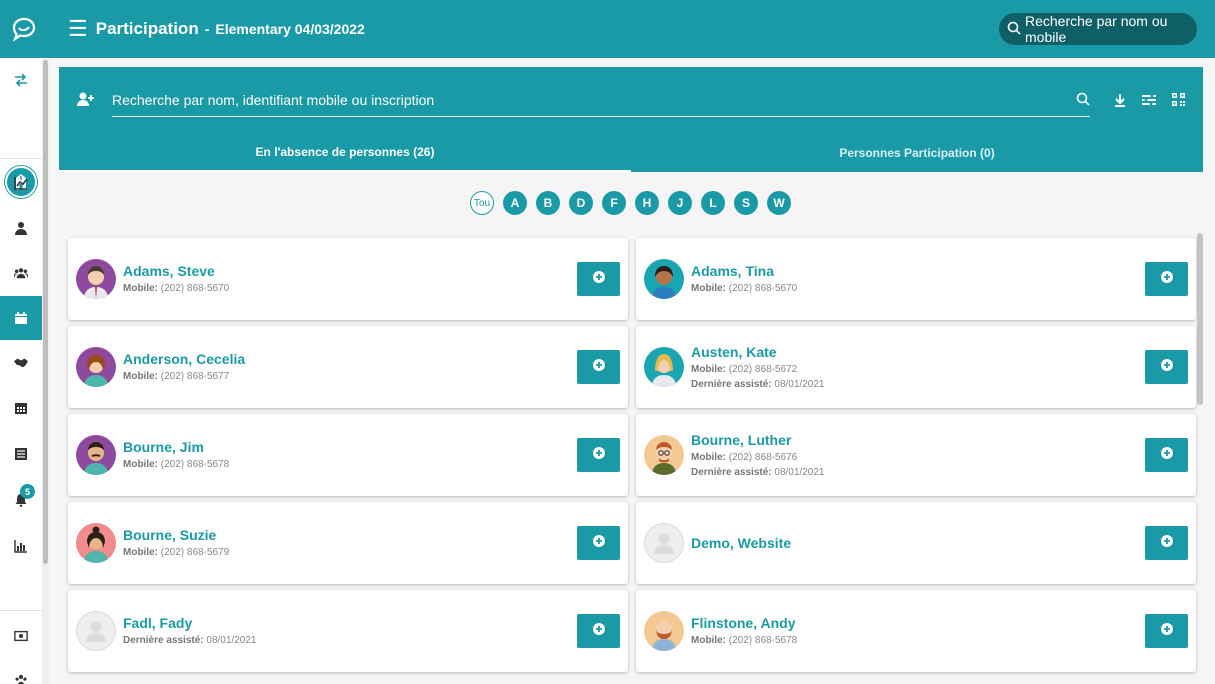  I want to click on page-subtitle: Elementary 04/03/2022, so click(290, 29).